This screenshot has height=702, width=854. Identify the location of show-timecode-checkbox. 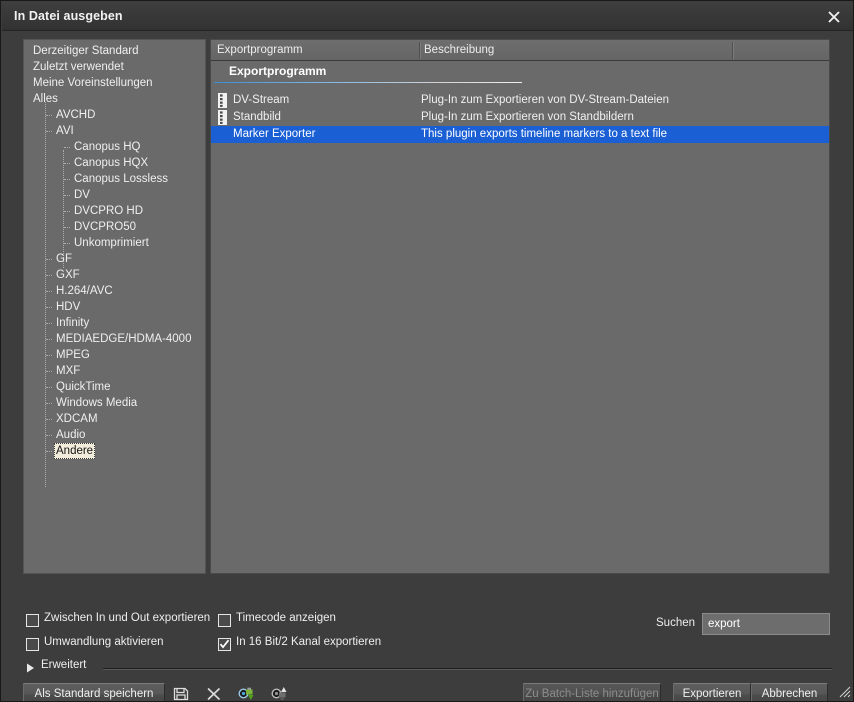
(224, 620).